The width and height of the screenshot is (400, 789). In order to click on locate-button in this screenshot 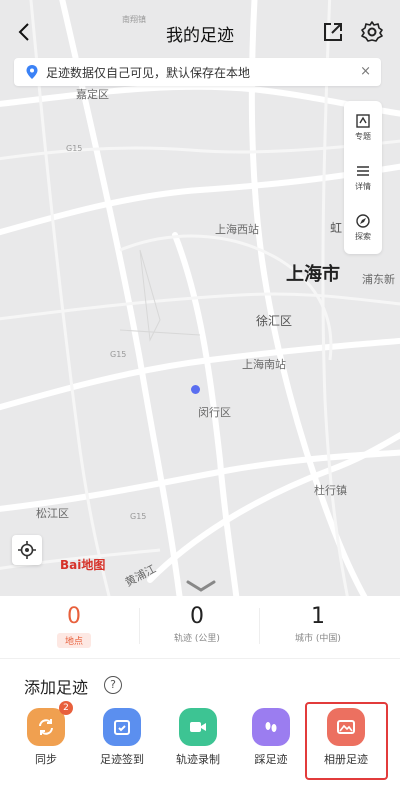, I will do `click(27, 550)`.